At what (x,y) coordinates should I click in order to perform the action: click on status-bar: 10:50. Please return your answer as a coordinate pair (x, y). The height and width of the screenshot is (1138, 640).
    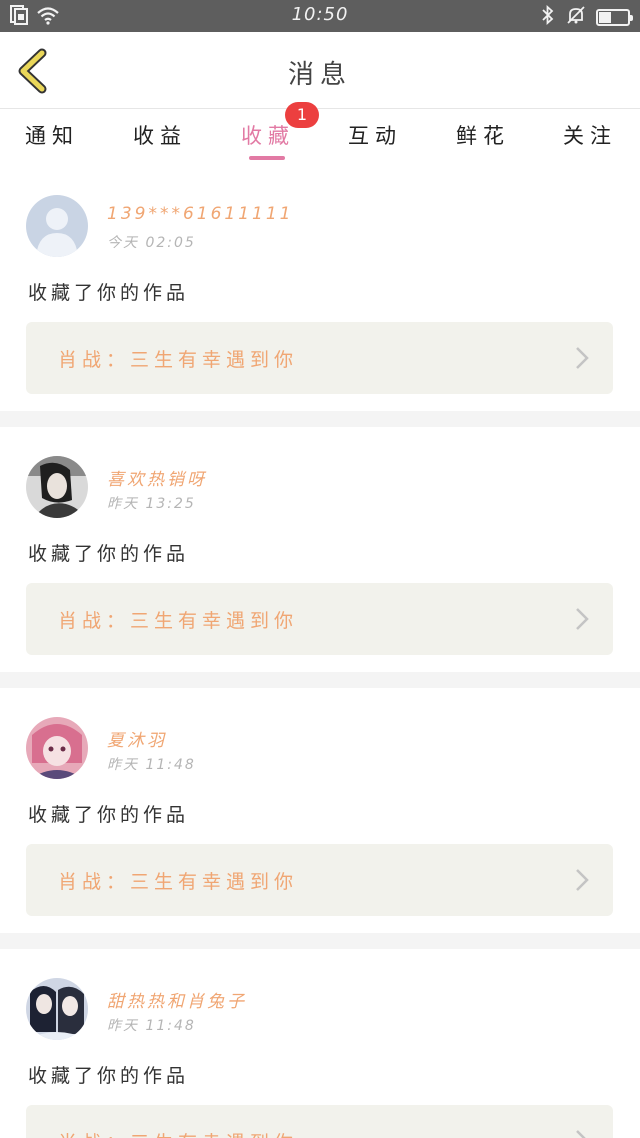
    Looking at the image, I should click on (320, 16).